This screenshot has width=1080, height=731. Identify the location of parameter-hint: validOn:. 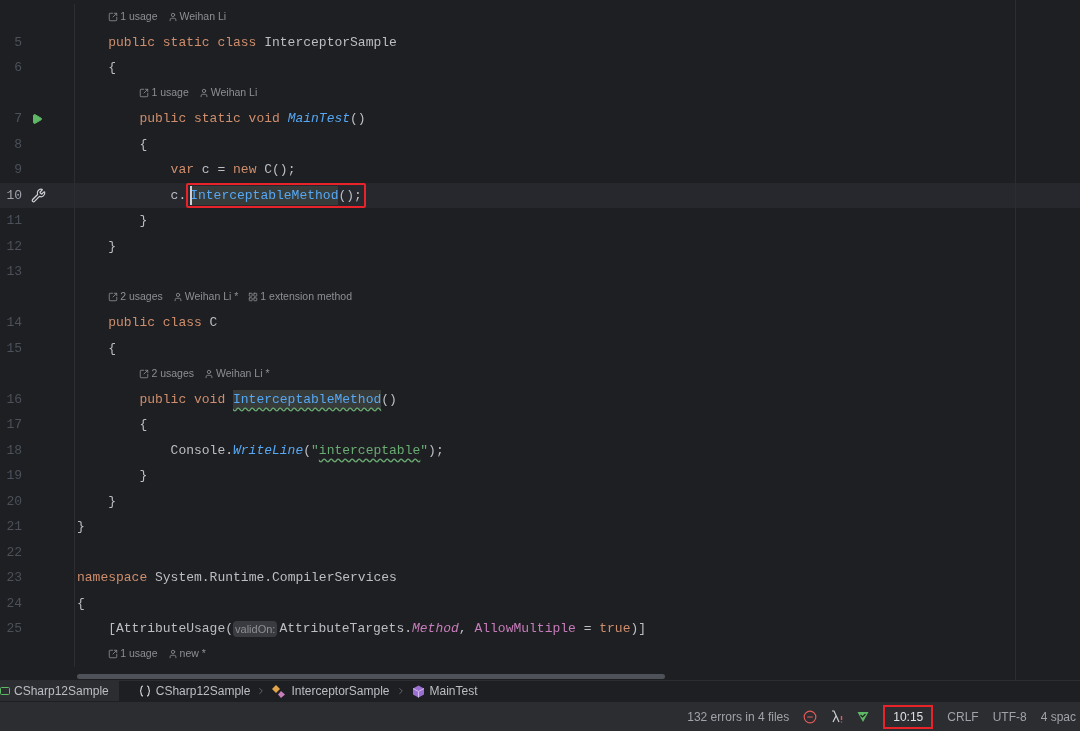
(255, 628).